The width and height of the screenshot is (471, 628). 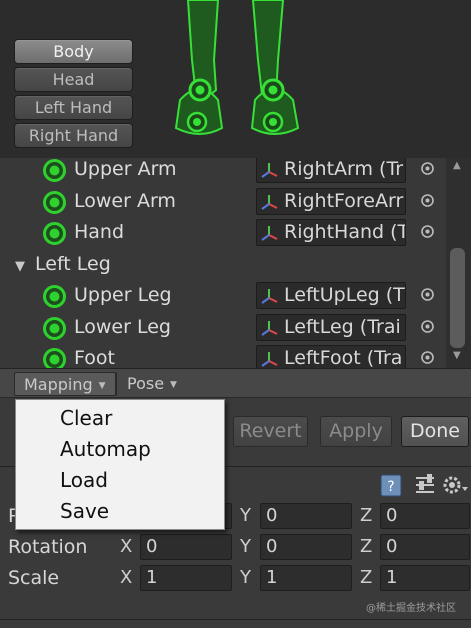 I want to click on mapping-toolbar: Mapping ▼ Pose ▼, so click(x=235, y=383).